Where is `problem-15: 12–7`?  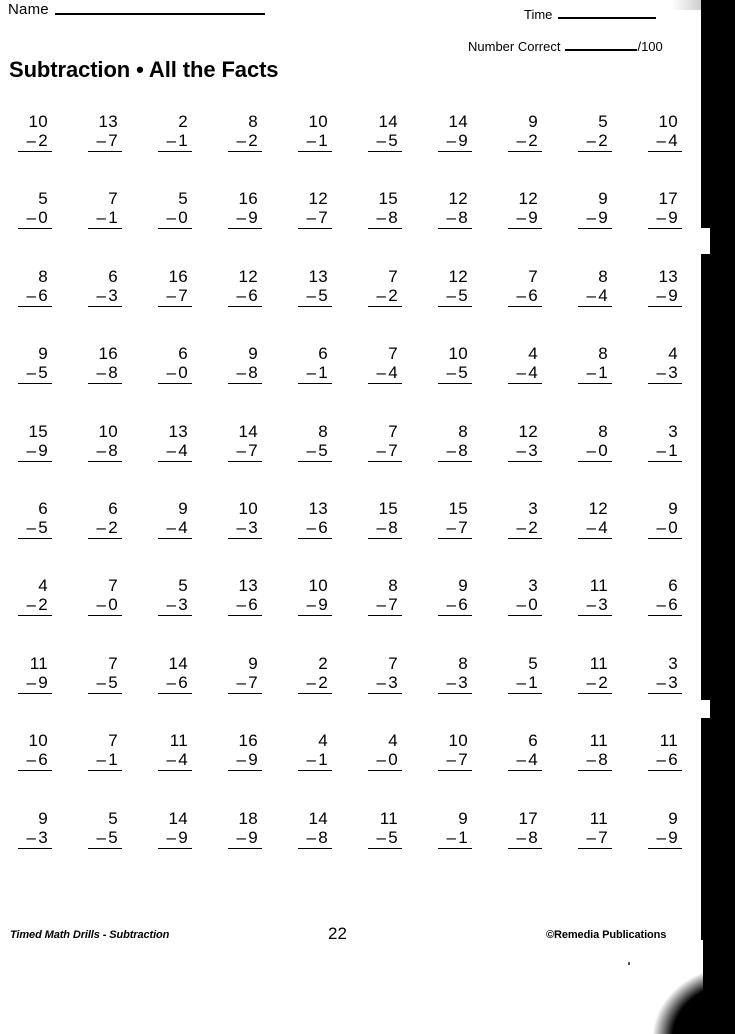
problem-15: 12–7 is located at coordinates (315, 227).